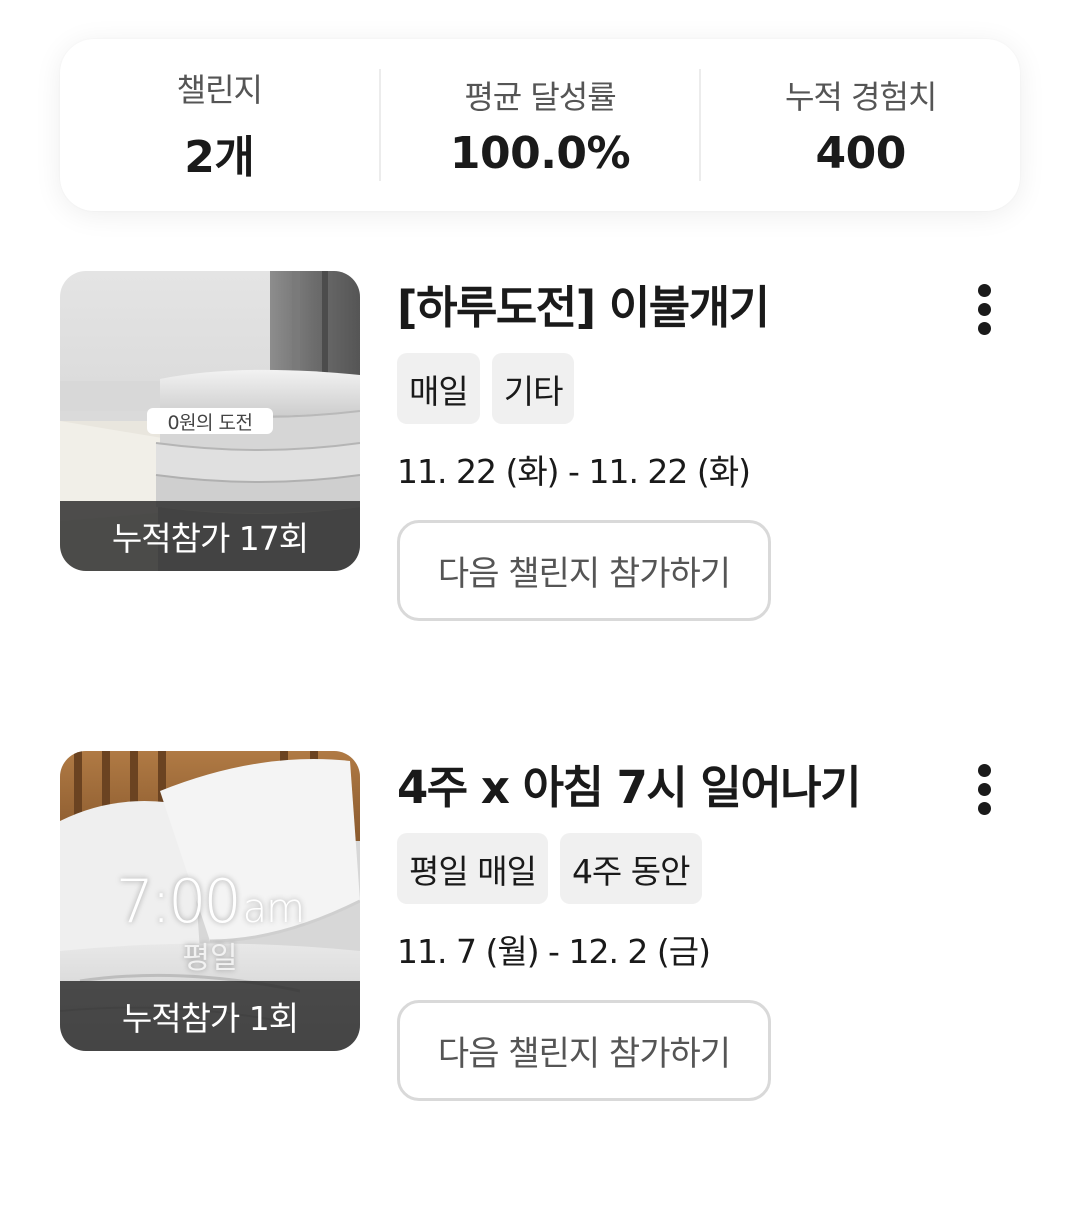 The height and width of the screenshot is (1225, 1080). I want to click on stat-value: 400, so click(861, 153).